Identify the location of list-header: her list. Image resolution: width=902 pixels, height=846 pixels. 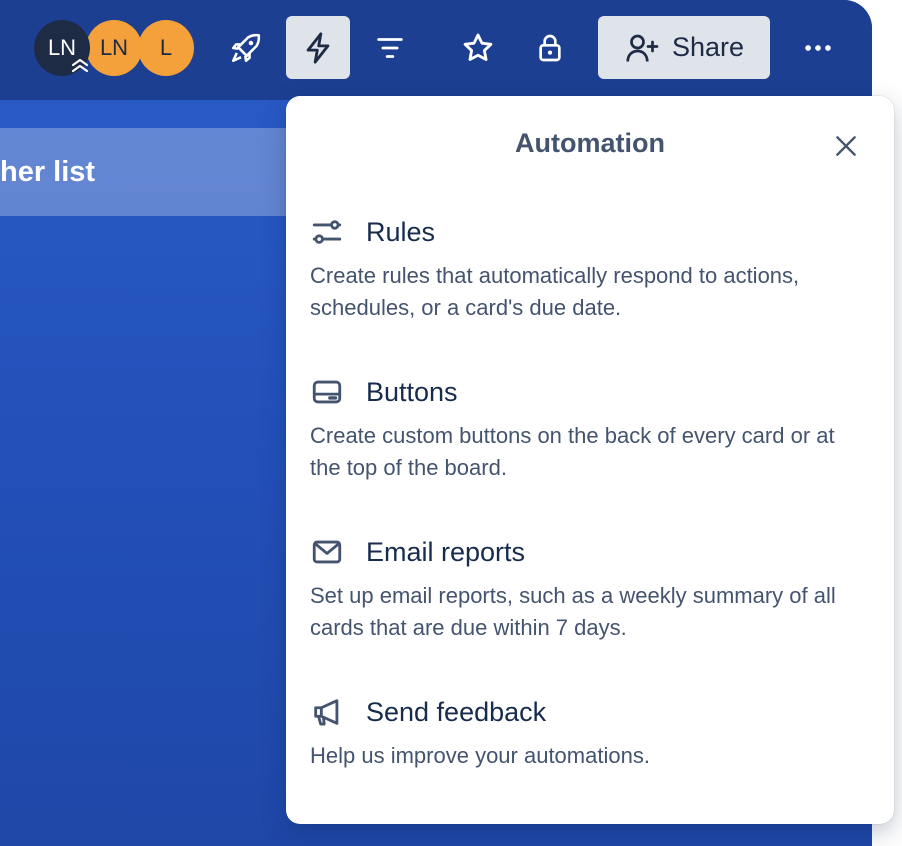
(161, 172).